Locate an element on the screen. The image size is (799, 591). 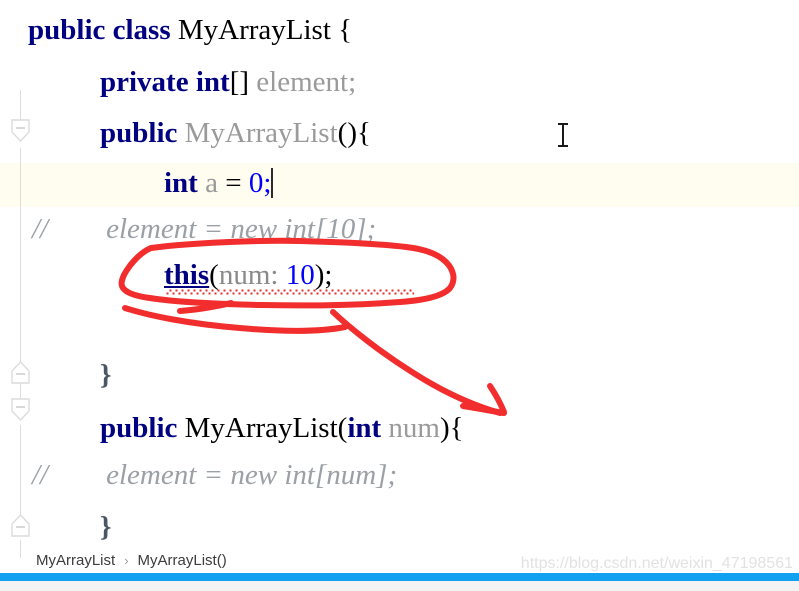
code-line: public MyArrayList(int num){ is located at coordinates (399, 428).